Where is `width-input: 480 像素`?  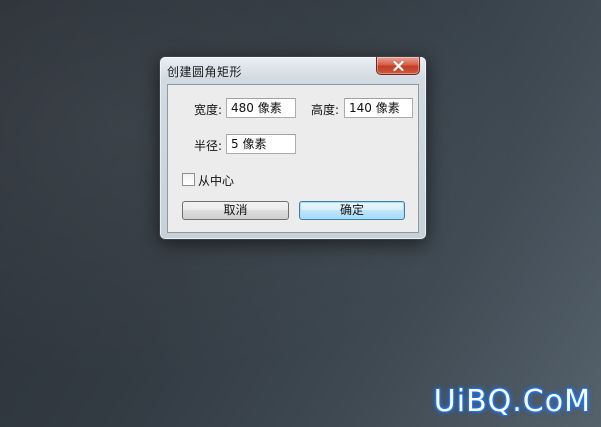
width-input: 480 像素 is located at coordinates (261, 108).